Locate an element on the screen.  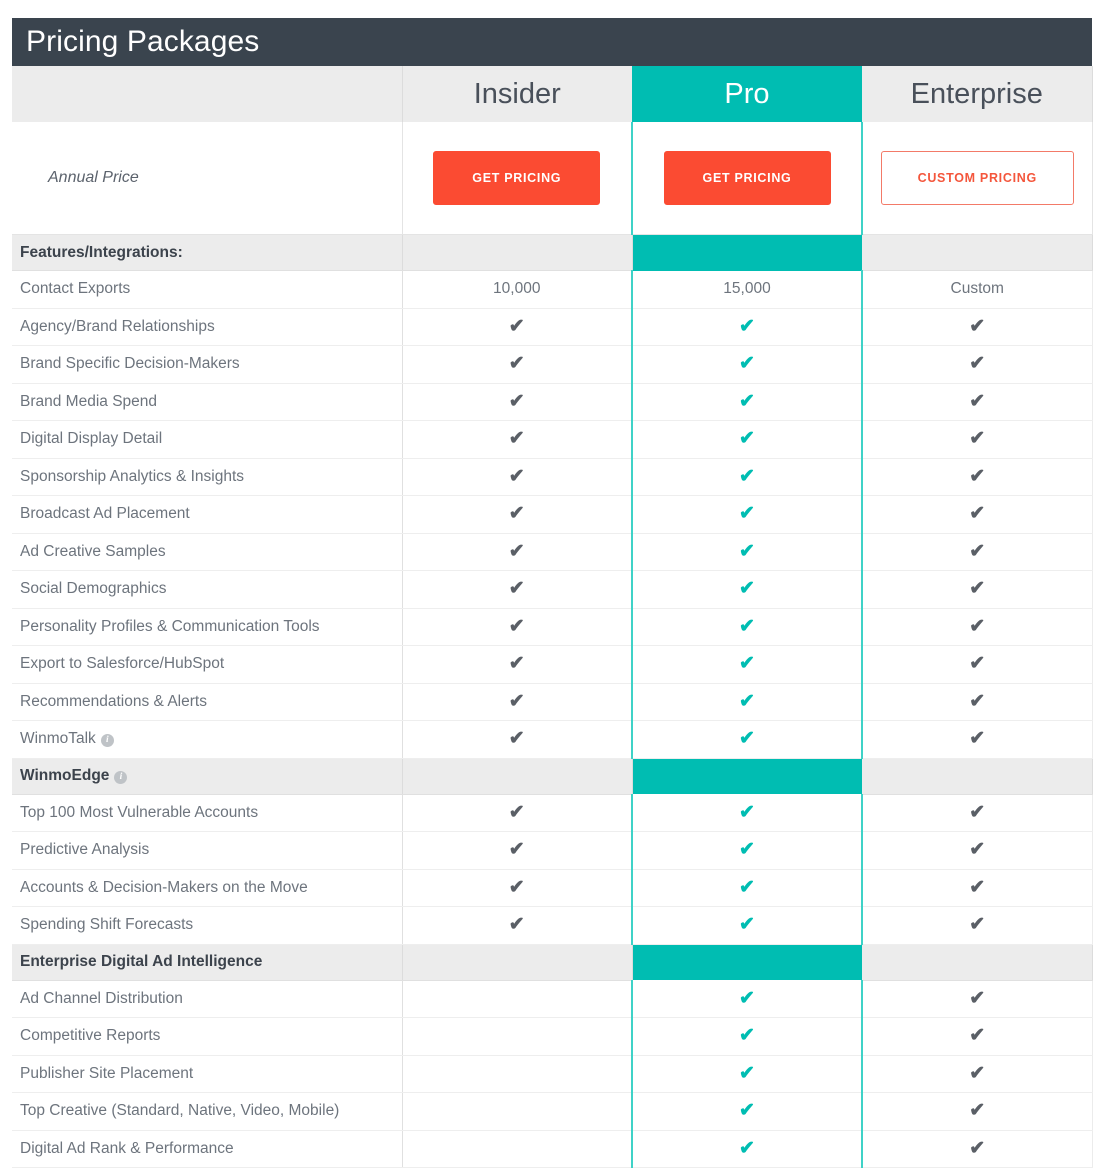
feature-label-cell: Export to Salesforce/HubSpot is located at coordinates (207, 664).